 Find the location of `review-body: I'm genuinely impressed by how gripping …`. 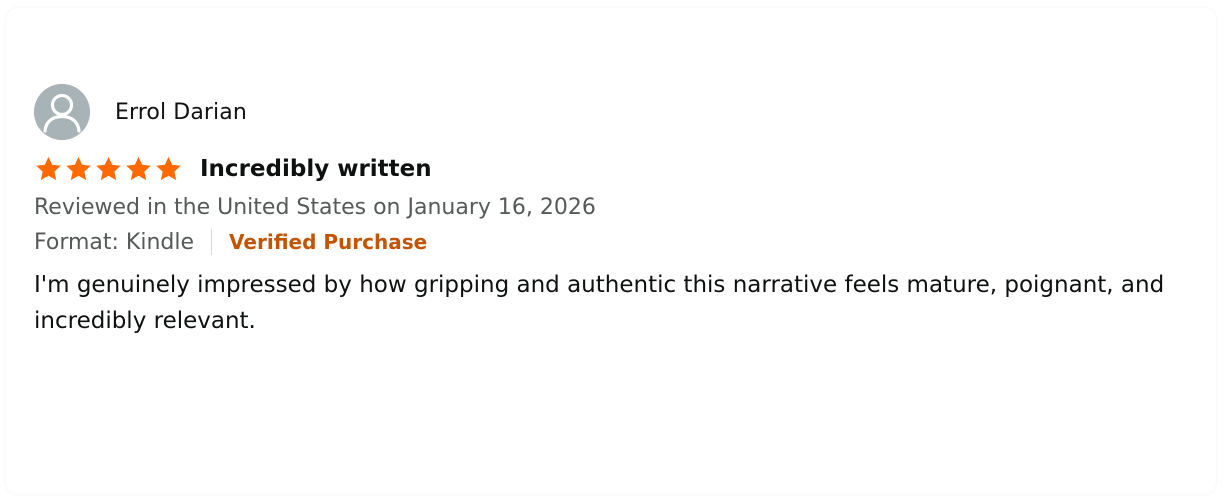

review-body: I'm genuinely impressed by how gripping … is located at coordinates (599, 303).